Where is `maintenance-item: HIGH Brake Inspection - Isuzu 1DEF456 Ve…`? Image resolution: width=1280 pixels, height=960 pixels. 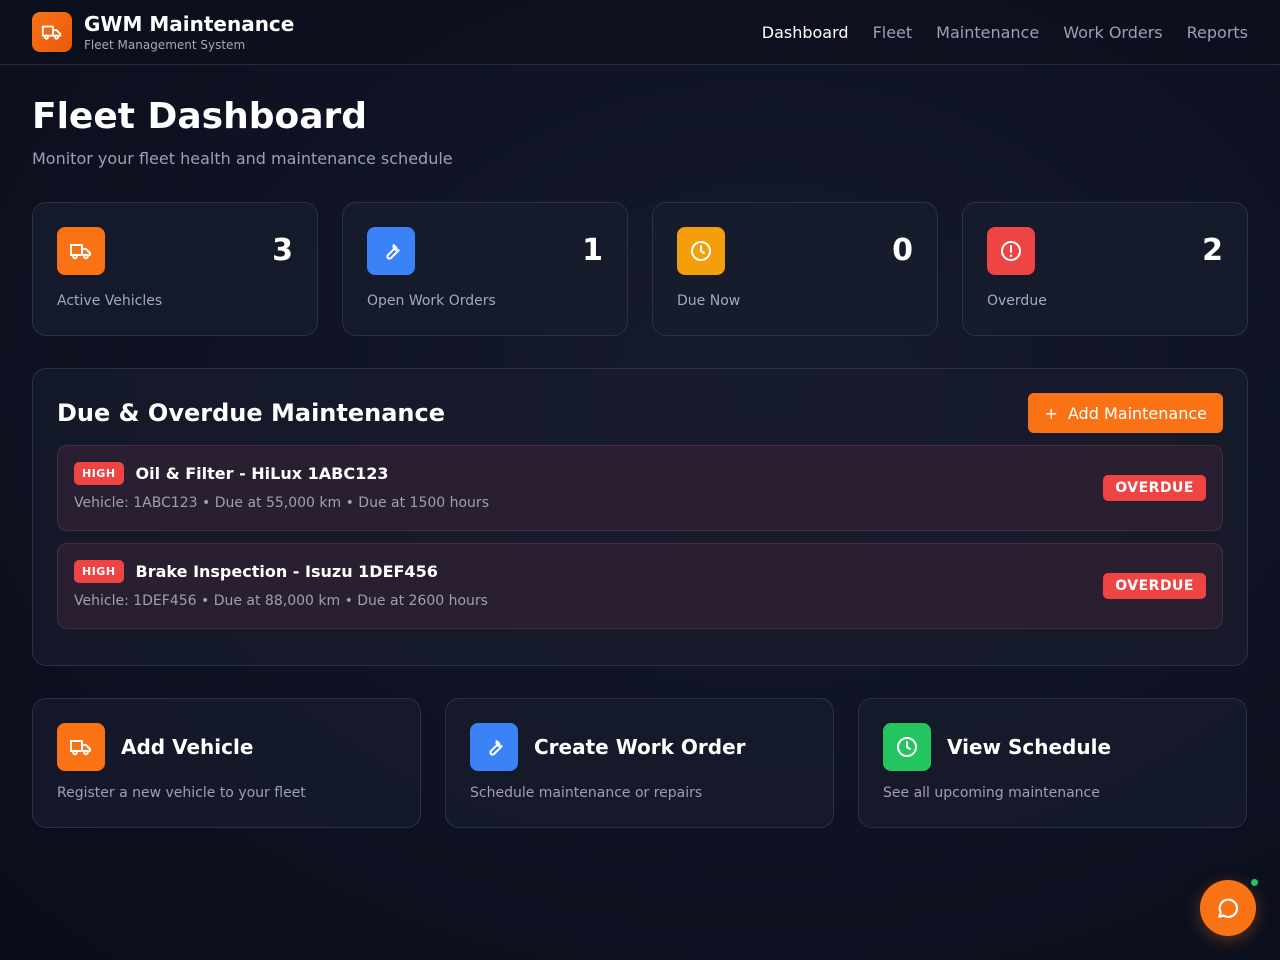
maintenance-item: HIGH Brake Inspection - Isuzu 1DEF456 Ve… is located at coordinates (640, 586).